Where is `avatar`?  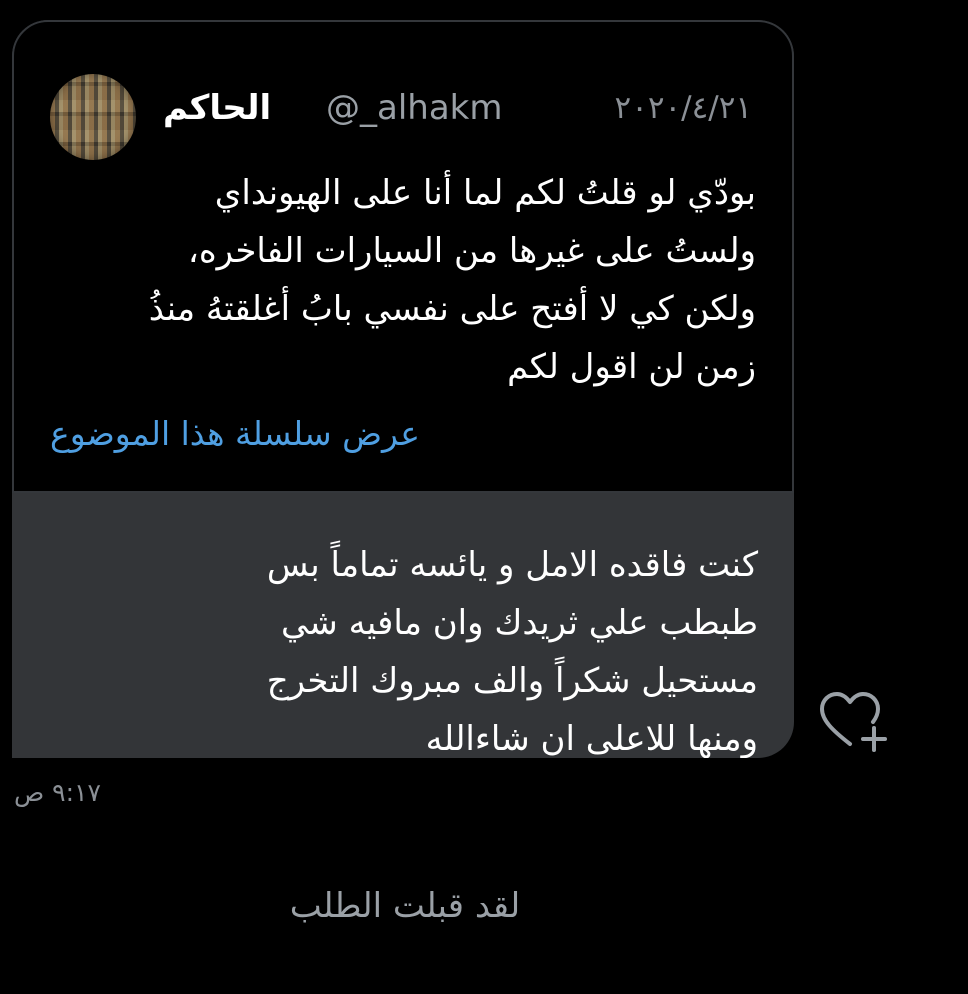
avatar is located at coordinates (93, 117).